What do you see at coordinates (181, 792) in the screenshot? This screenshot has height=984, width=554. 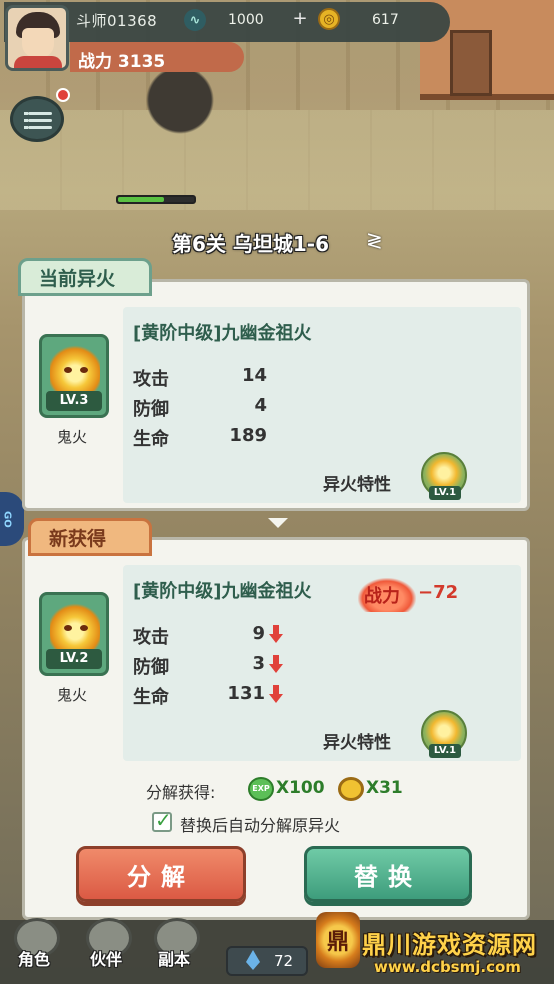 I see `decompose-reward-label: 分解获得:` at bounding box center [181, 792].